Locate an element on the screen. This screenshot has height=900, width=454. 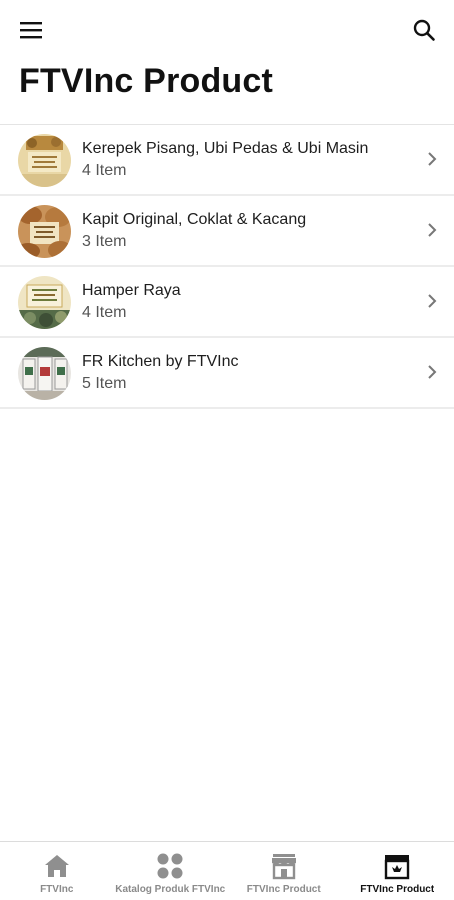
nav-item-product-active: FTVInc Product is located at coordinates (397, 871).